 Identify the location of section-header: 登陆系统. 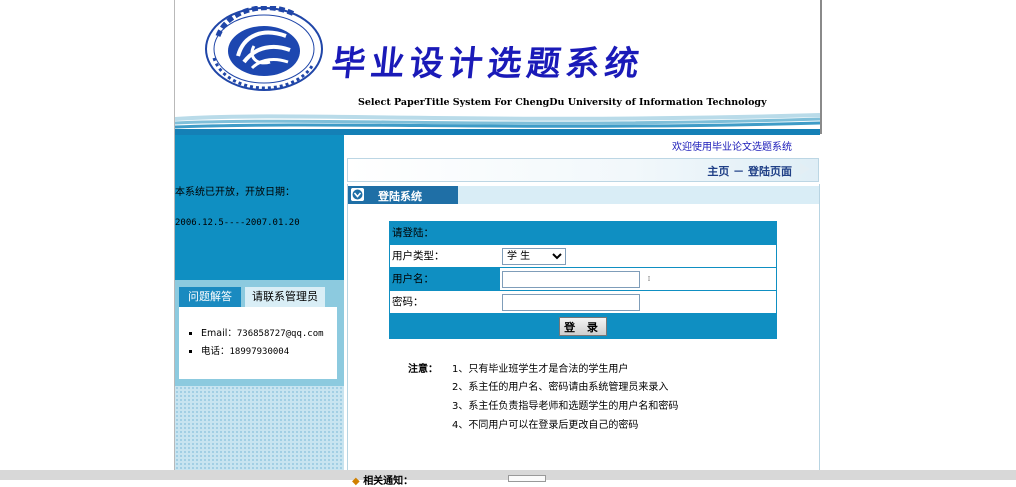
(583, 195).